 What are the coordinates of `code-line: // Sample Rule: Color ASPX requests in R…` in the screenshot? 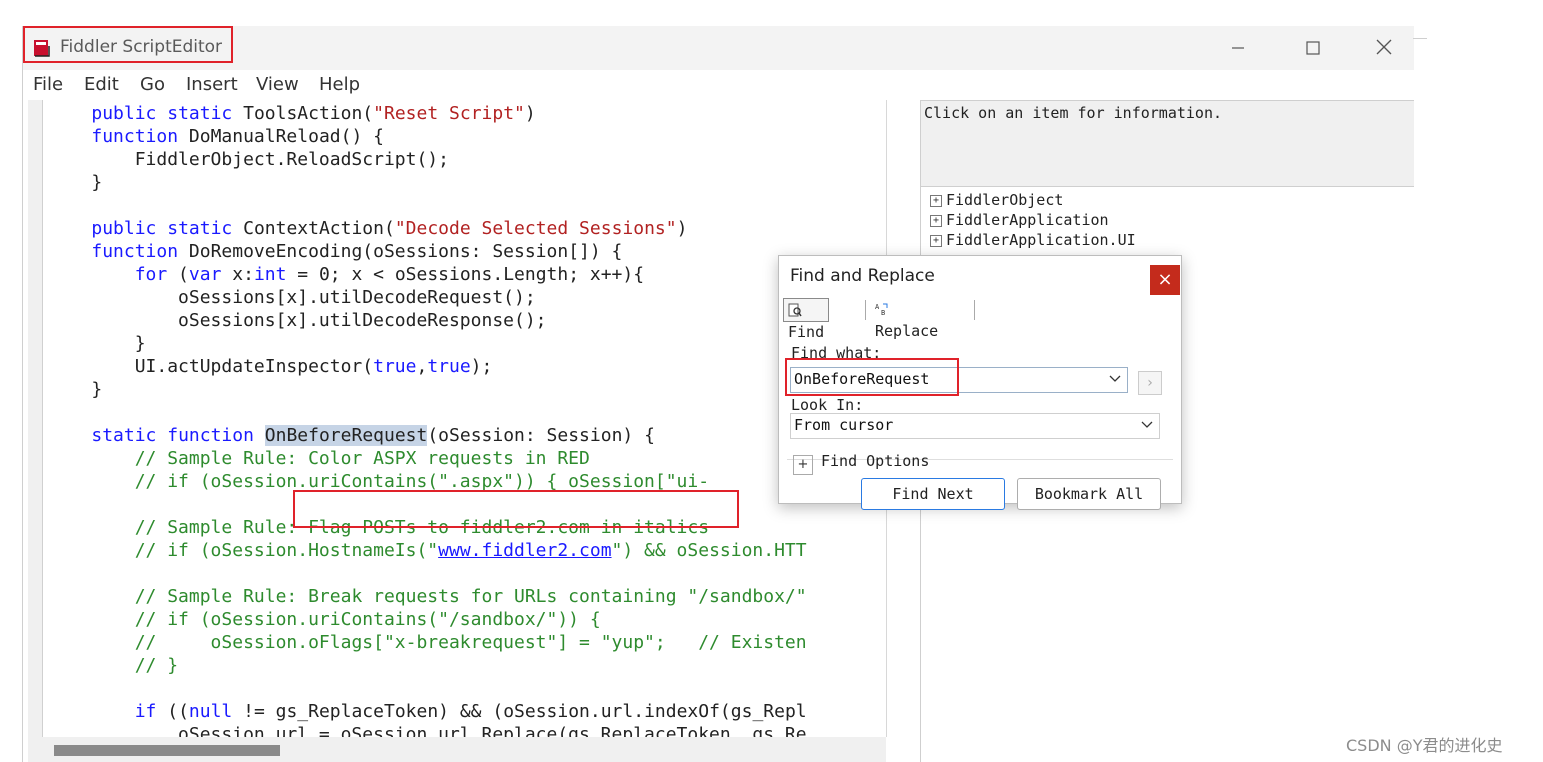 It's located at (362, 458).